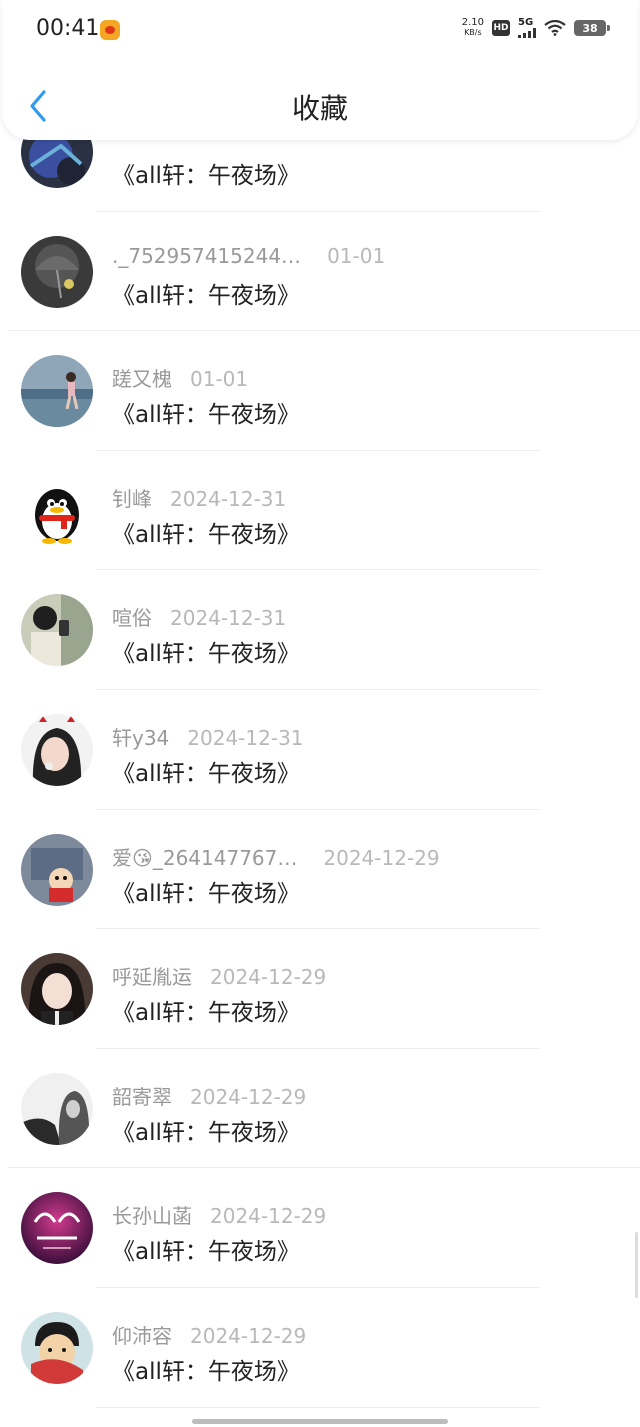 The image size is (640, 1427). I want to click on list-item: 仰沛容 2024-12-29 《all轩：午夜场》, so click(320, 1348).